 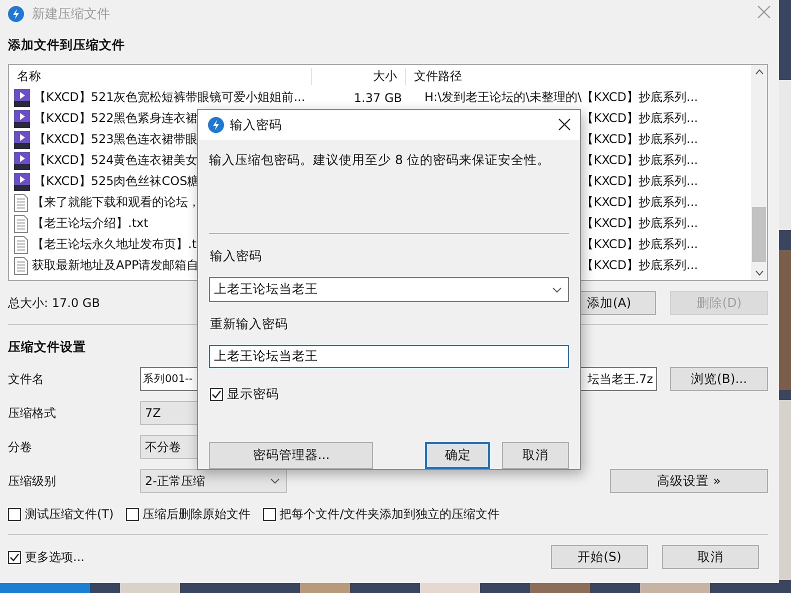 What do you see at coordinates (114, 244) in the screenshot?
I see `file-name: 【老王论坛永久地址发布页】.t` at bounding box center [114, 244].